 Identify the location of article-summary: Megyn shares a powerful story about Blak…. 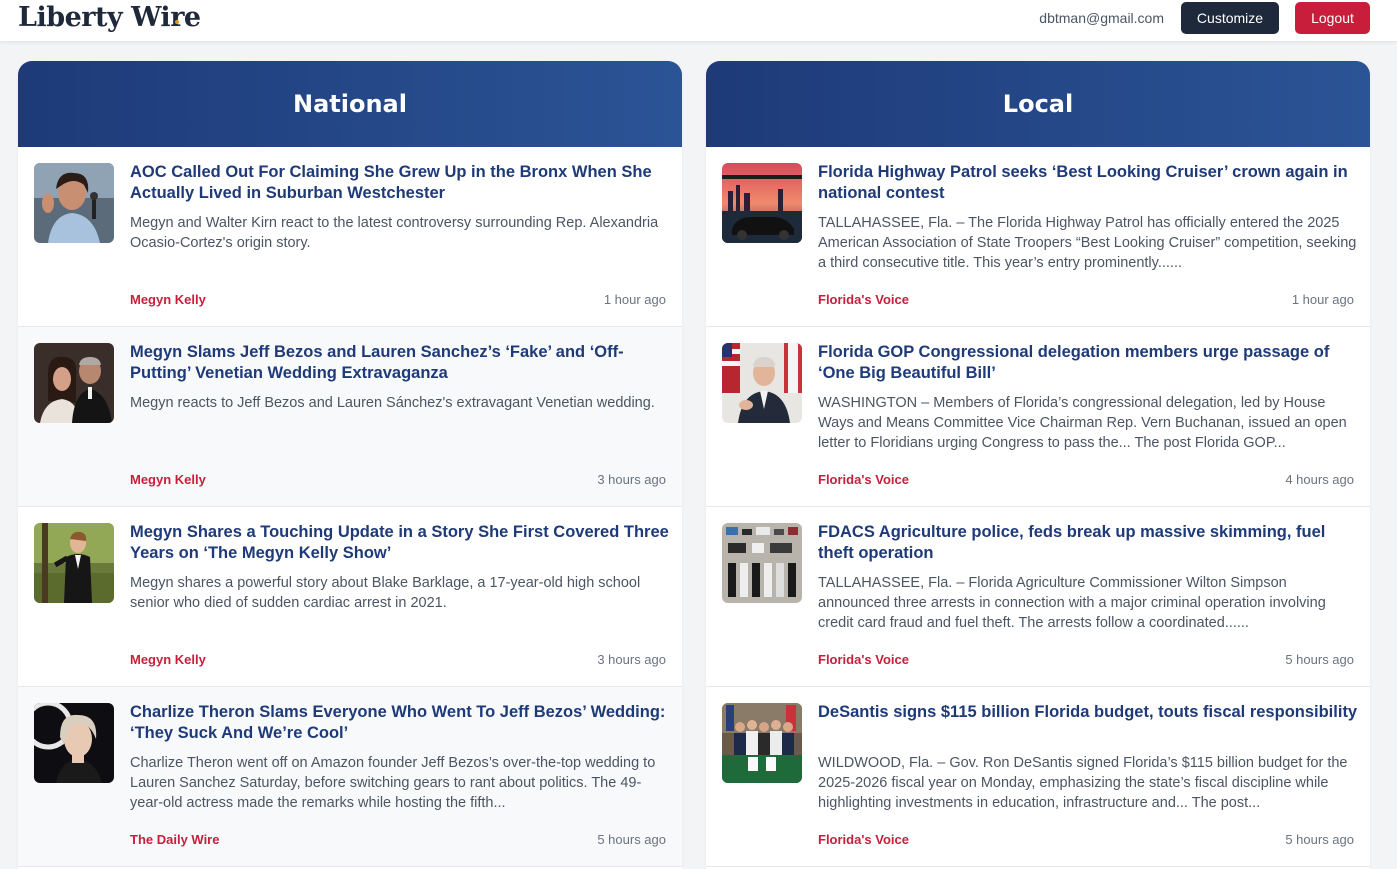
(385, 593).